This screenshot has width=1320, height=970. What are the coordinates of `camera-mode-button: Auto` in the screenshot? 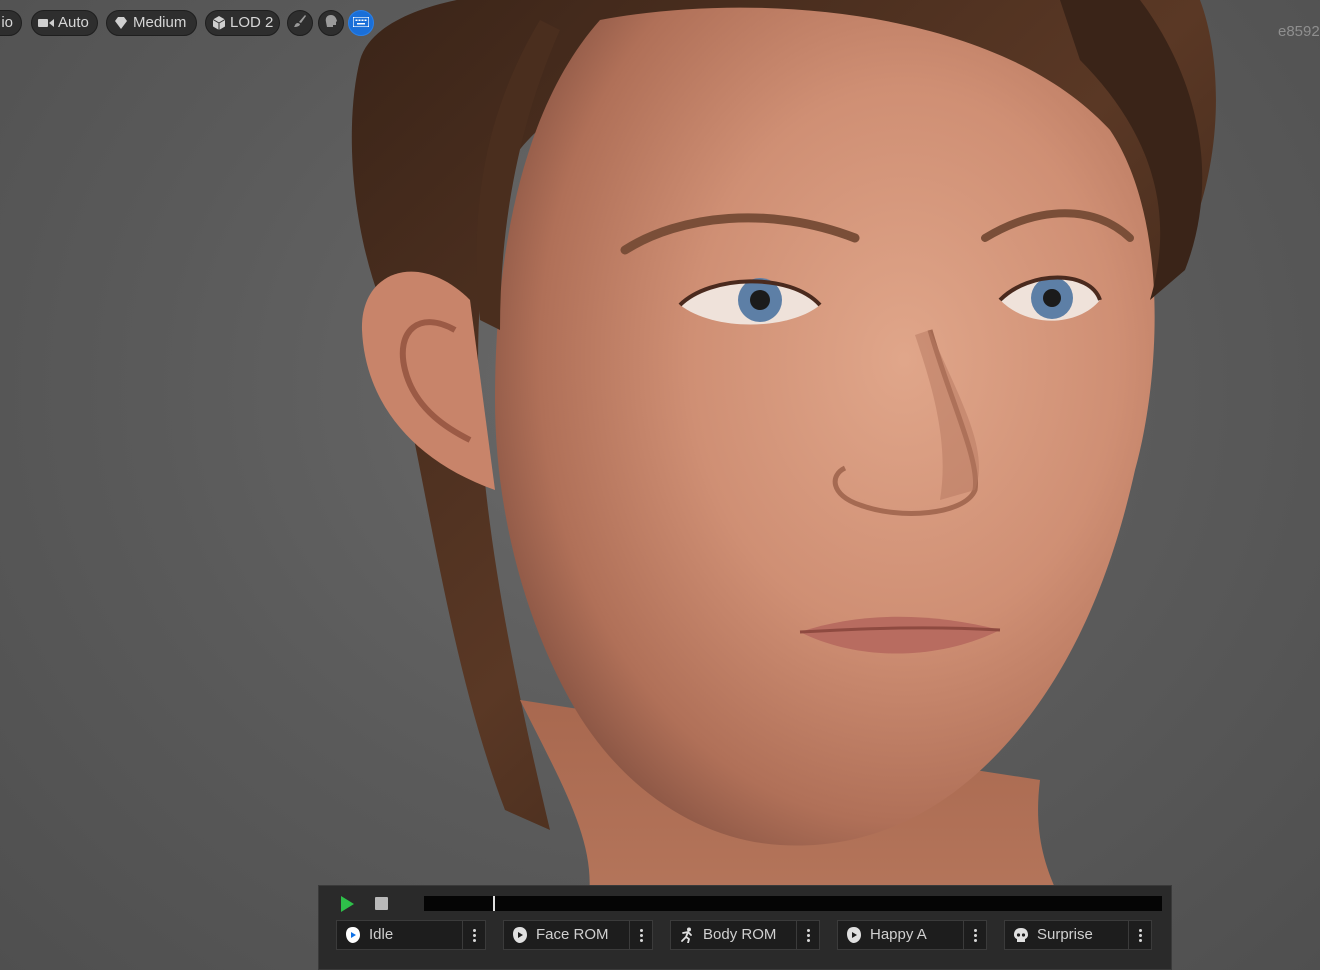 It's located at (64, 23).